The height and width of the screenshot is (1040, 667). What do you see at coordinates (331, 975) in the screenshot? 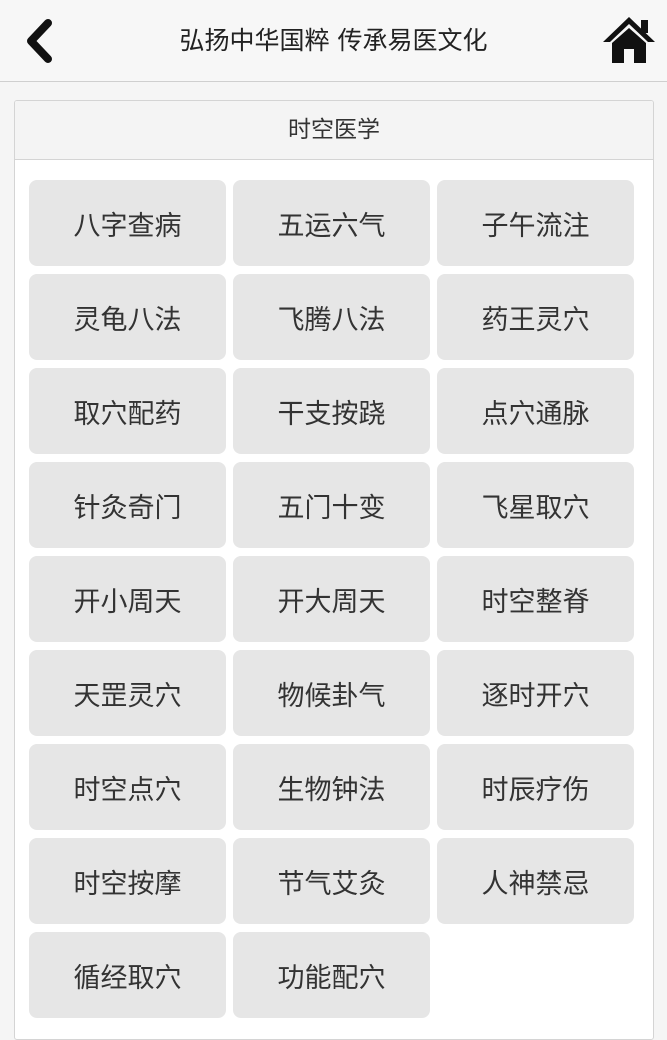
I see `function-button: 功能配穴` at bounding box center [331, 975].